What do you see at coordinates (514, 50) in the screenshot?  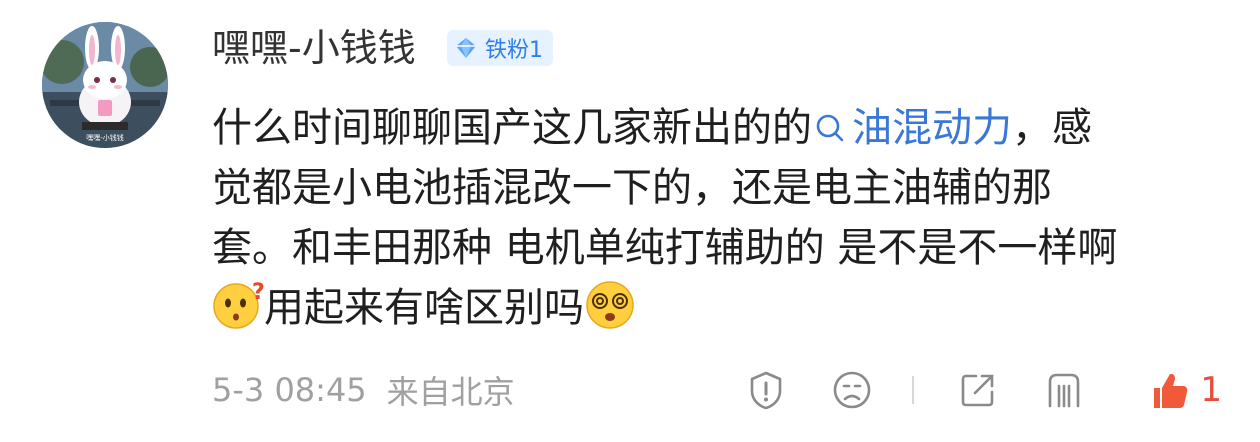 I see `badge-label: 铁粉1` at bounding box center [514, 50].